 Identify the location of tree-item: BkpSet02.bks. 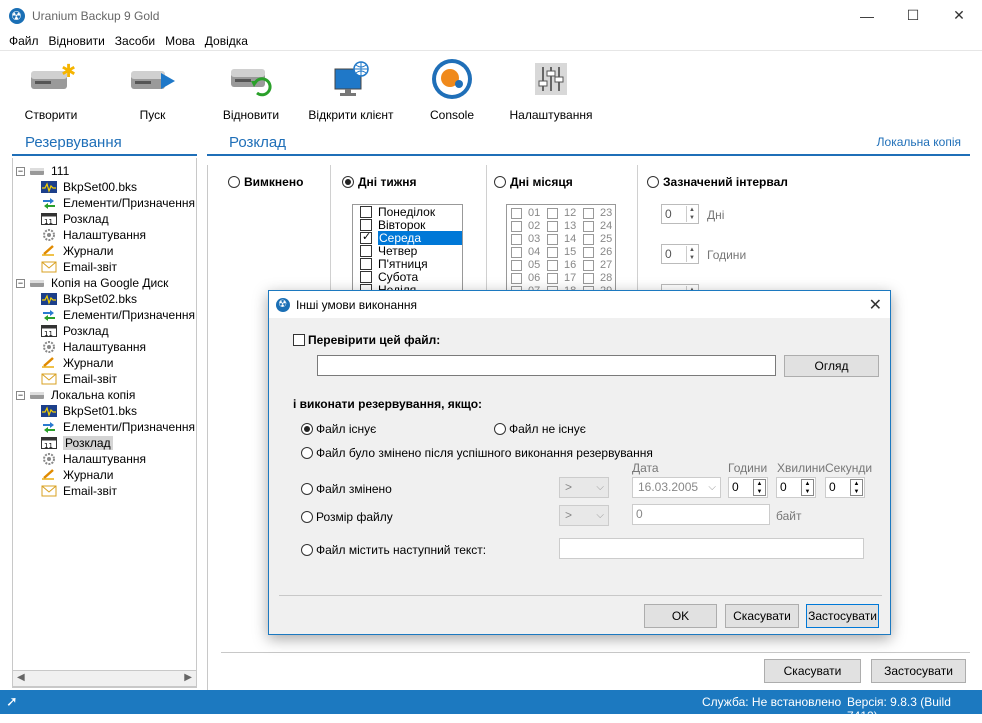
(104, 299).